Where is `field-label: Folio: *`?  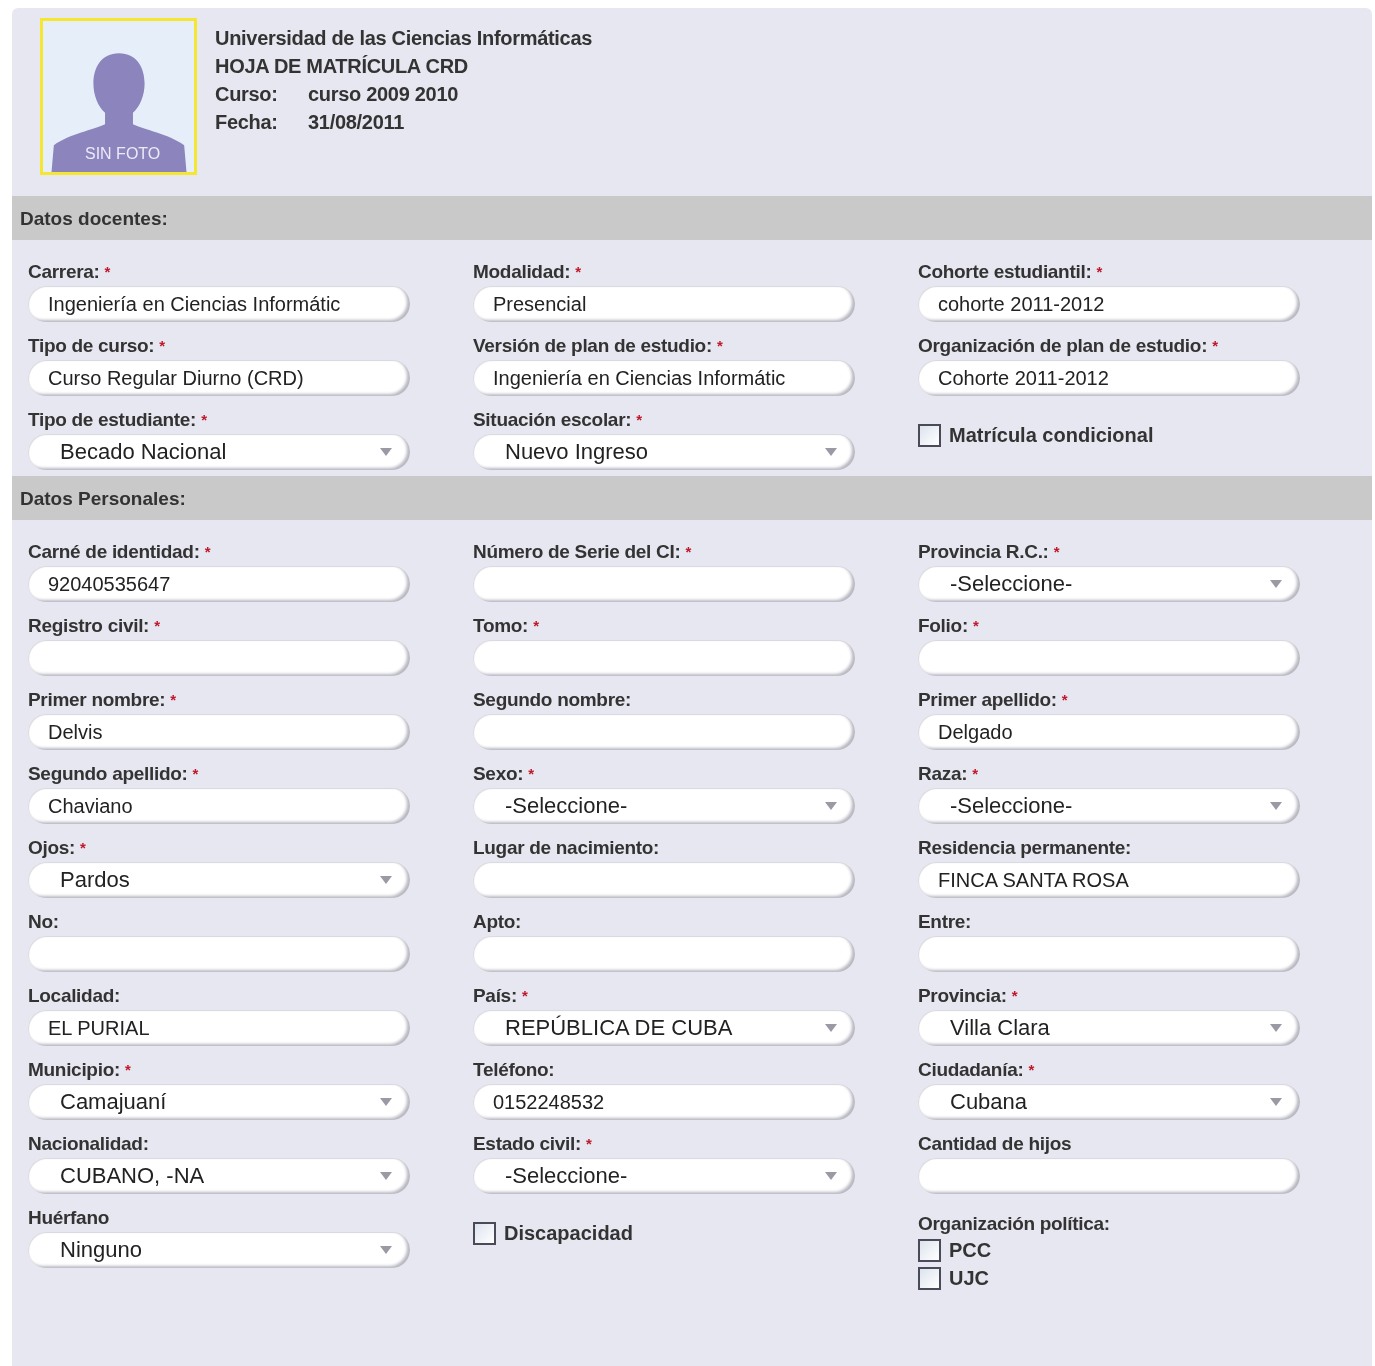
field-label: Folio: * is located at coordinates (949, 626).